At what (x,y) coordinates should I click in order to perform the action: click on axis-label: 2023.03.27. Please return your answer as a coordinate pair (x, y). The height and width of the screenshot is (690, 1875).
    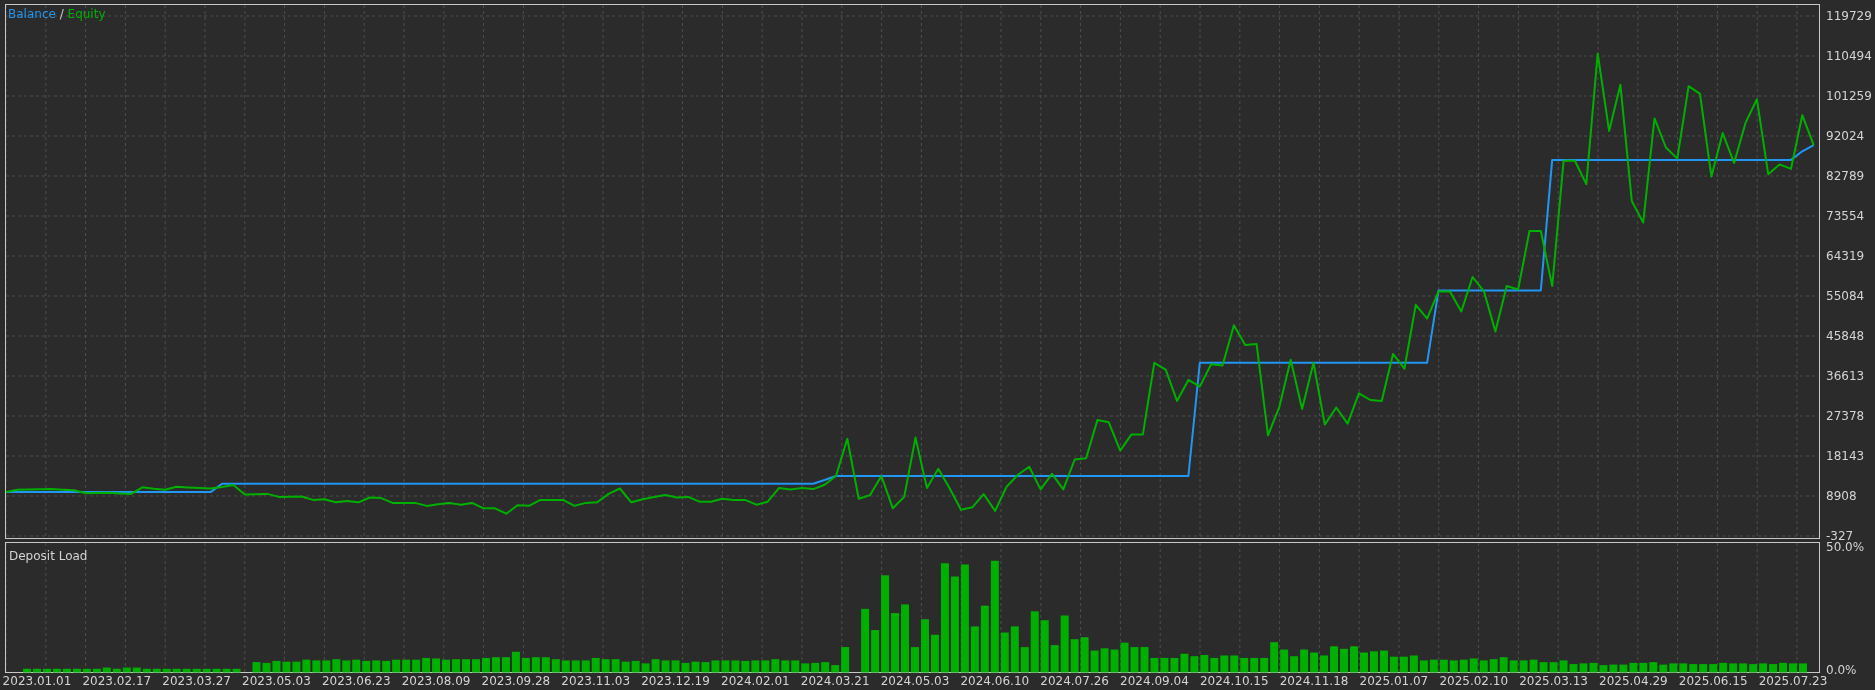
    Looking at the image, I should click on (196, 681).